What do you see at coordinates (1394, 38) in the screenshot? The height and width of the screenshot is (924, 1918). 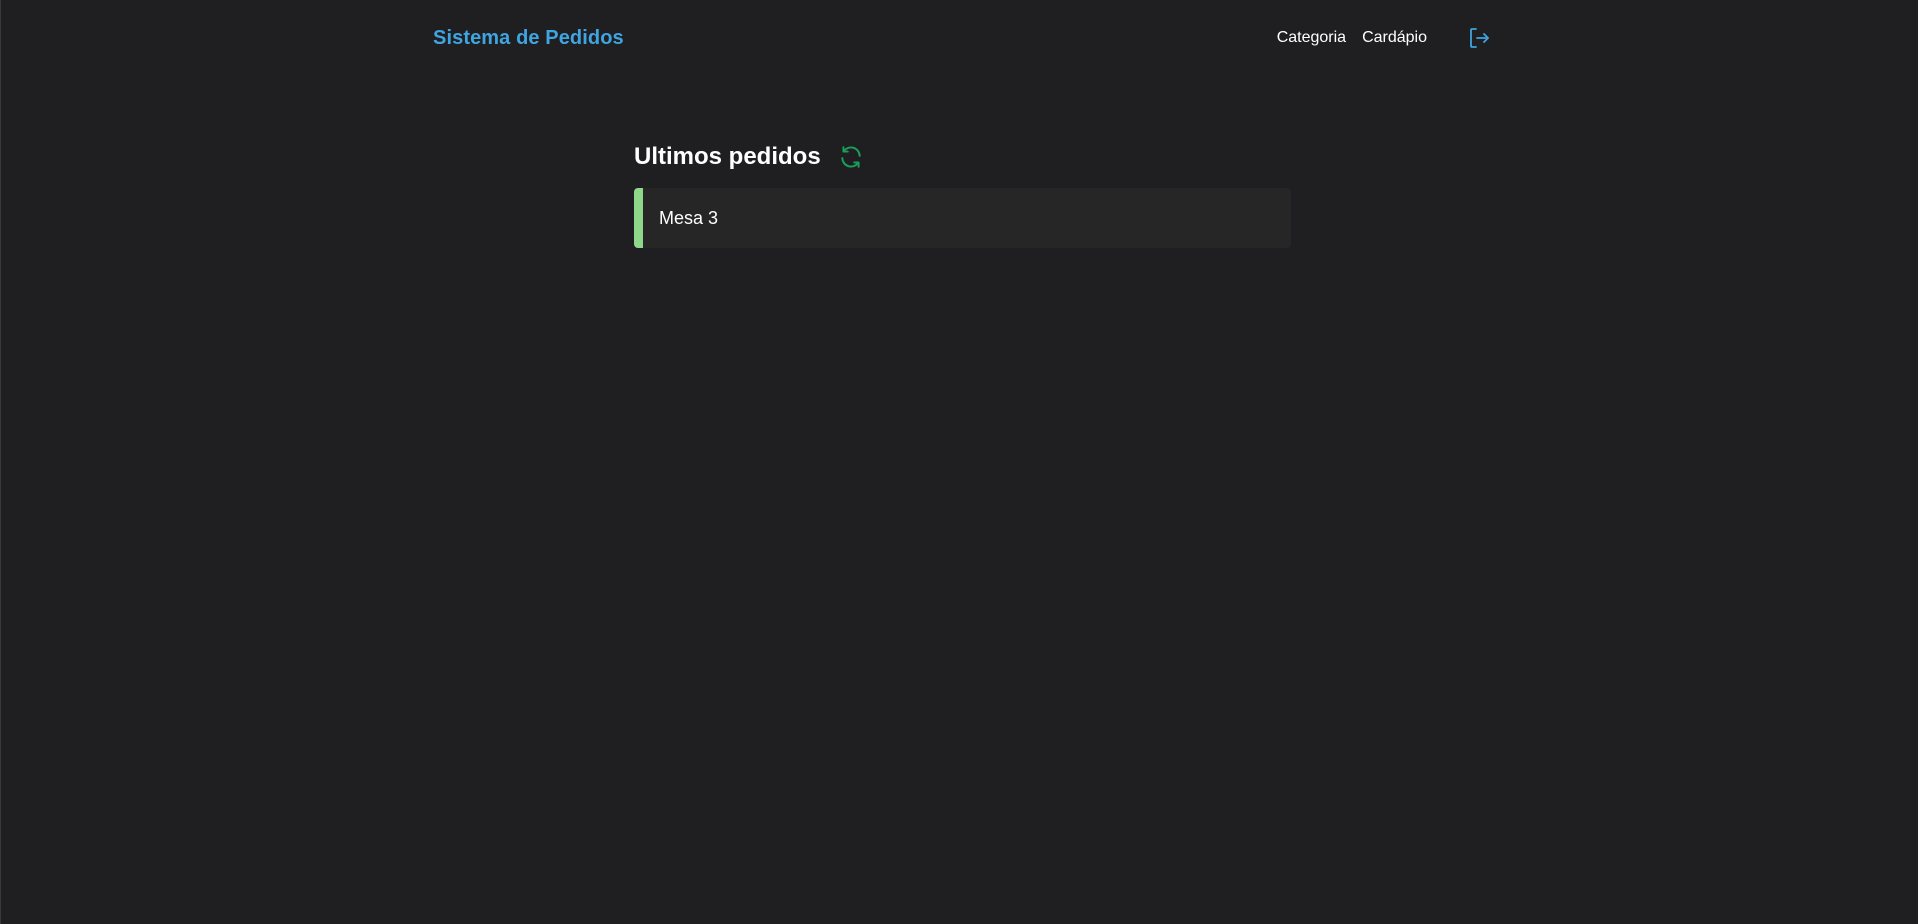 I see `nav-link-cardapio: Cardápio` at bounding box center [1394, 38].